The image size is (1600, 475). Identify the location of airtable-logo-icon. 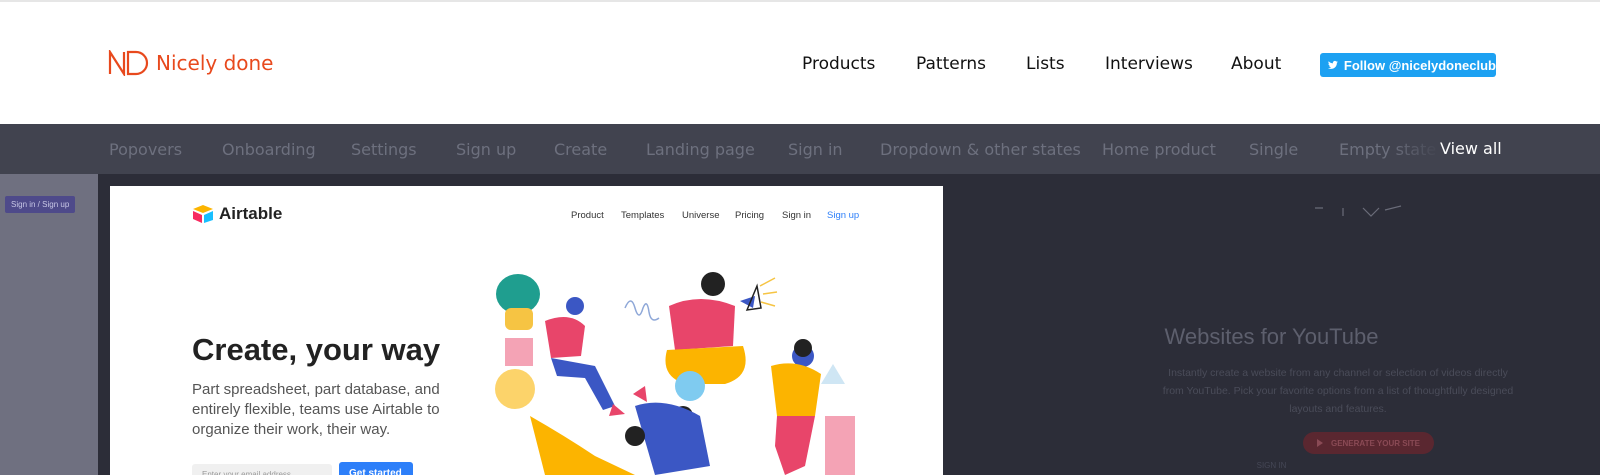
(203, 214).